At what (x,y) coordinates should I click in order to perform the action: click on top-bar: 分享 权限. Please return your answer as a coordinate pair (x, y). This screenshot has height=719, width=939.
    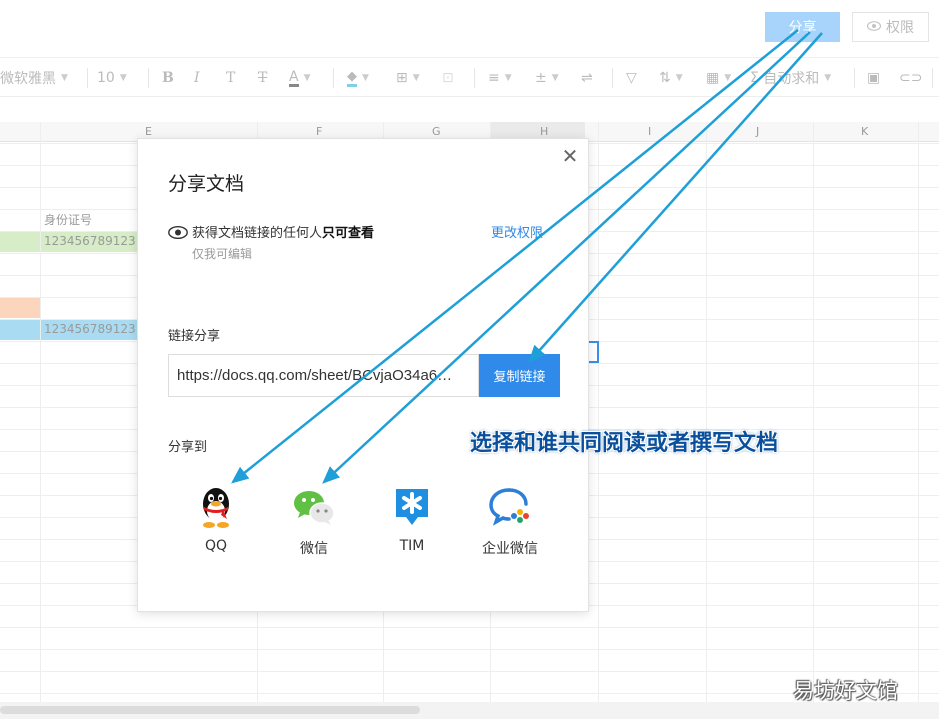
    Looking at the image, I should click on (469, 28).